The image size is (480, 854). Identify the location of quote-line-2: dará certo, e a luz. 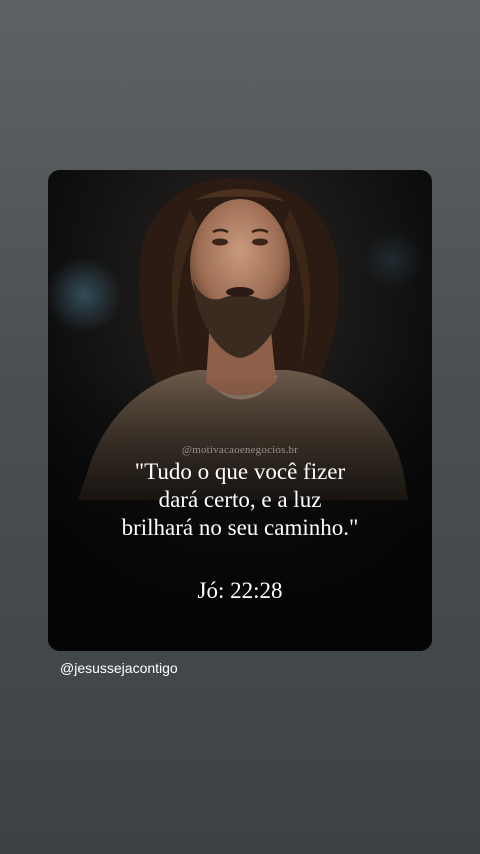
(240, 499).